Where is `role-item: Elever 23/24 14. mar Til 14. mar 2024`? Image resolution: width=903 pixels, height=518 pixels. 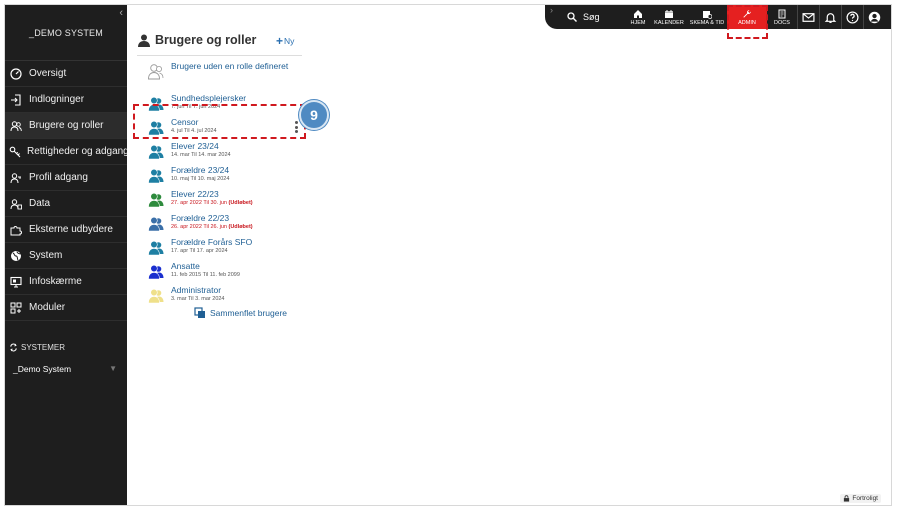
role-item: Elever 23/24 14. mar Til 14. mar 2024 is located at coordinates (224, 153).